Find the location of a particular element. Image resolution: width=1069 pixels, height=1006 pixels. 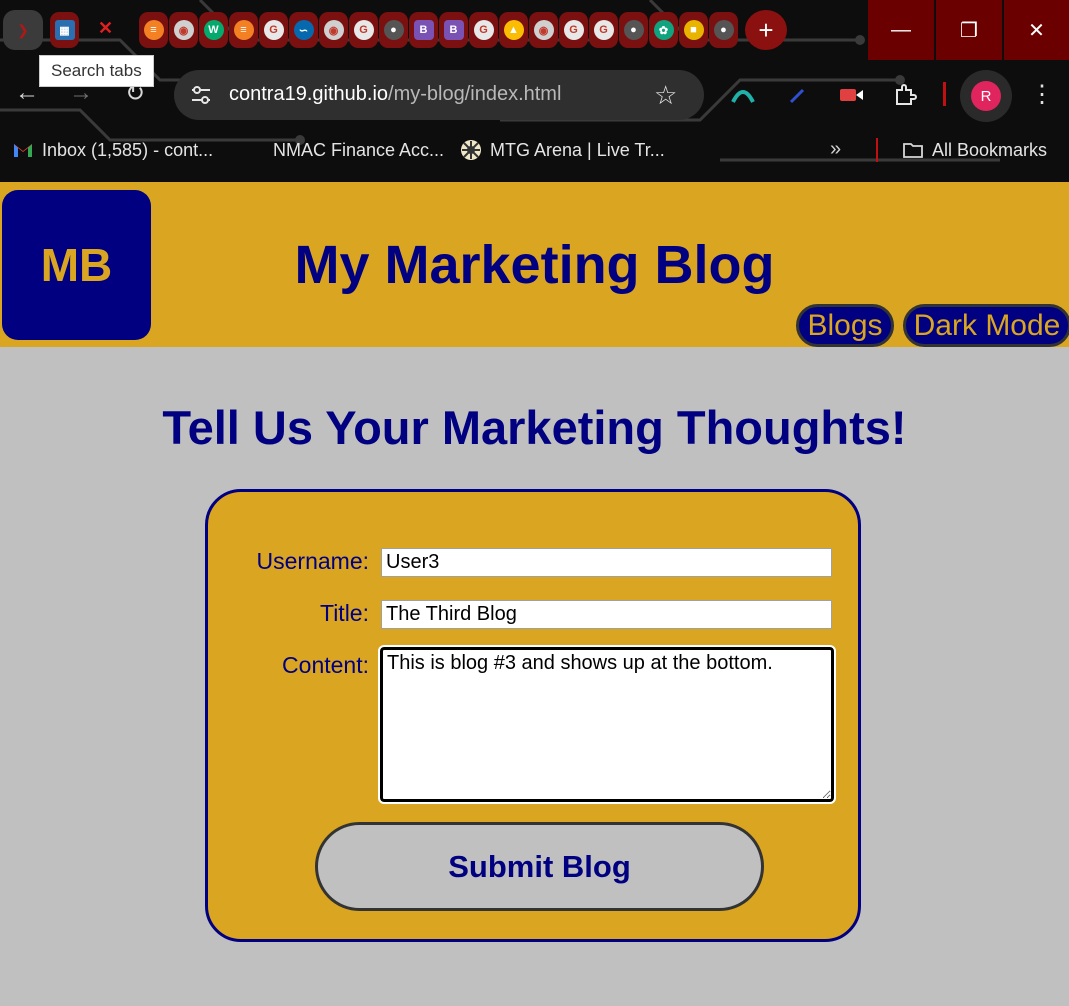

all-bookmarks-folder: All Bookmarks is located at coordinates (974, 150).